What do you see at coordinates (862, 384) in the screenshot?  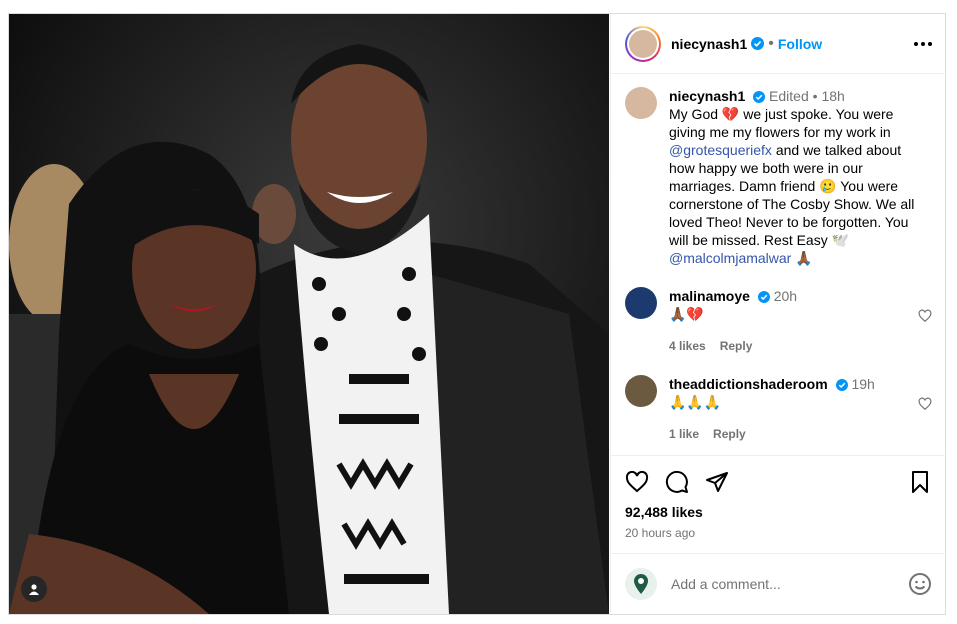 I see `comment-time: 19h` at bounding box center [862, 384].